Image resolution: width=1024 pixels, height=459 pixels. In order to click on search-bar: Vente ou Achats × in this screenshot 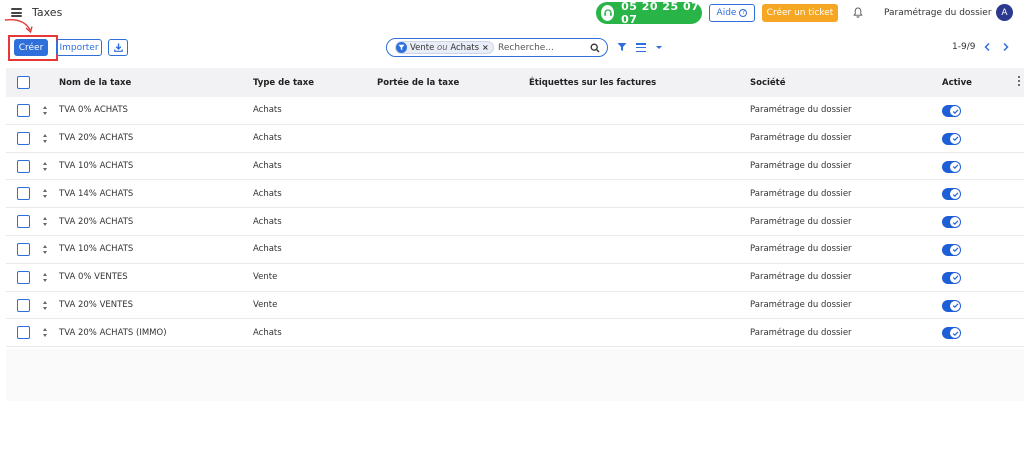, I will do `click(497, 47)`.